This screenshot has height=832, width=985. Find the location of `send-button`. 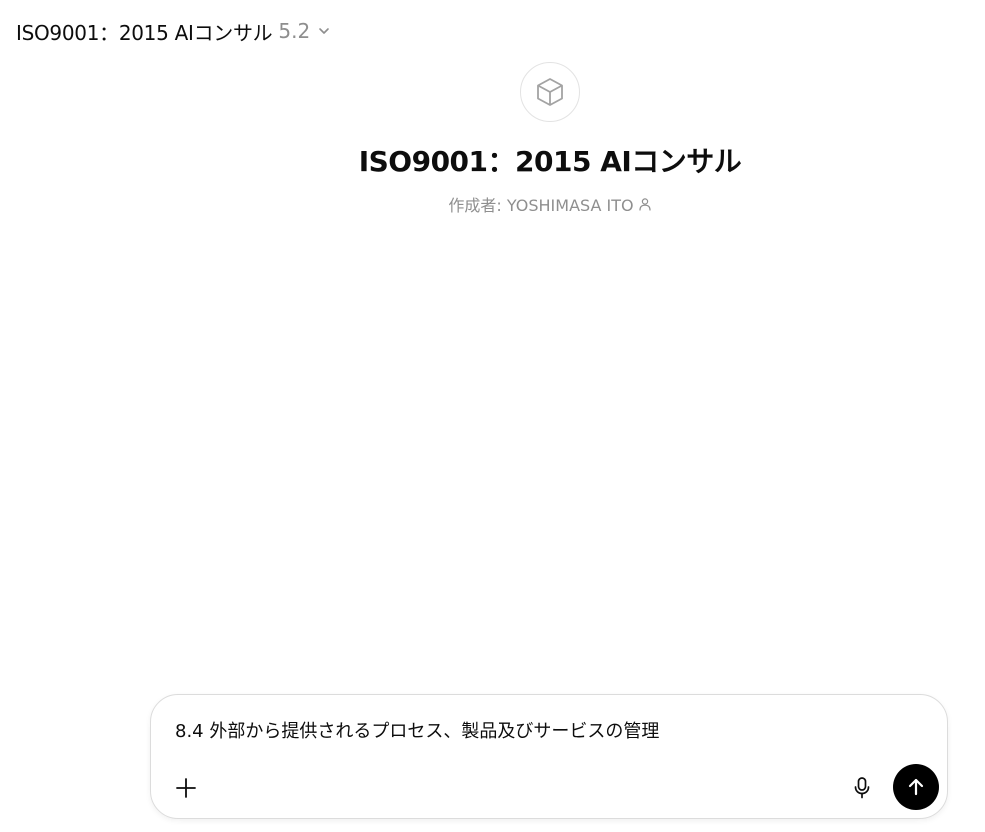

send-button is located at coordinates (916, 787).